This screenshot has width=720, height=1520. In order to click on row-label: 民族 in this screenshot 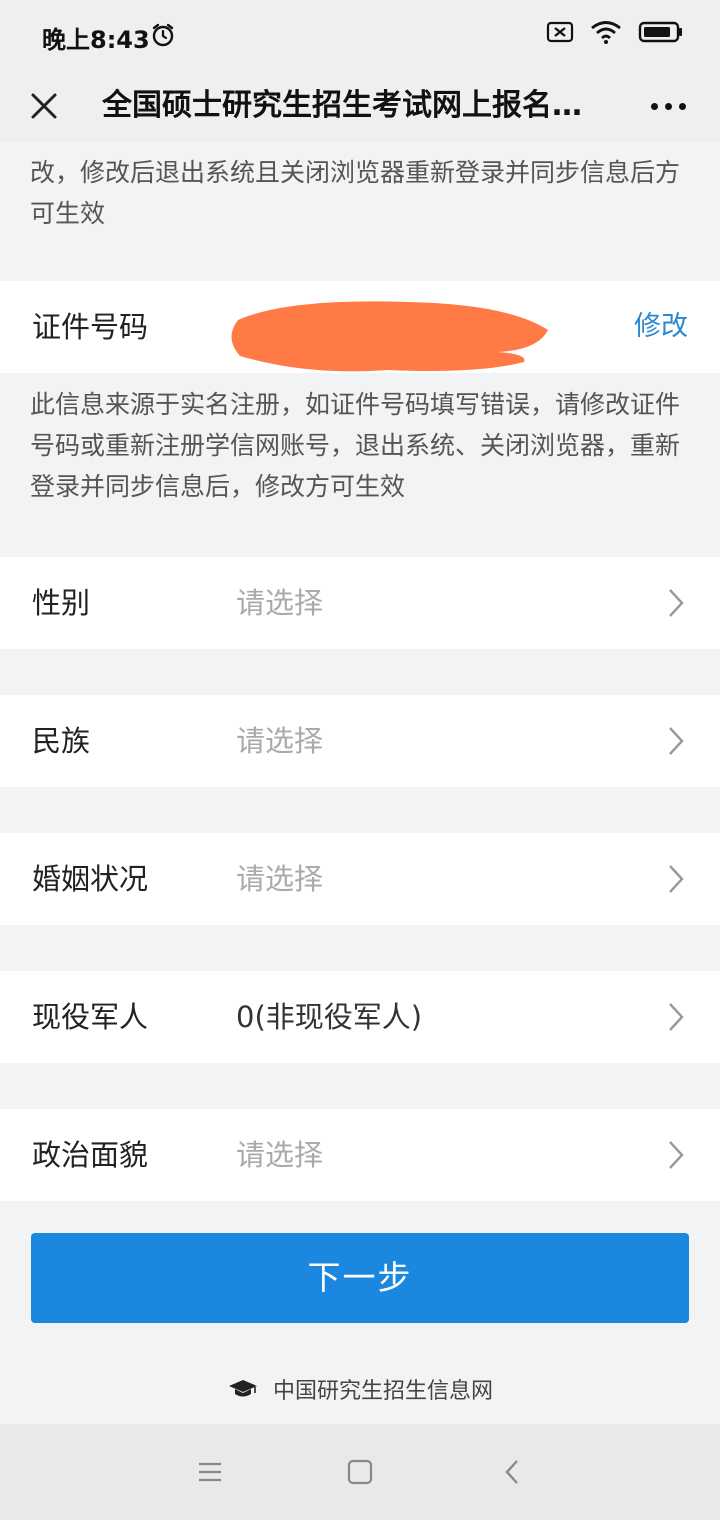, I will do `click(61, 741)`.